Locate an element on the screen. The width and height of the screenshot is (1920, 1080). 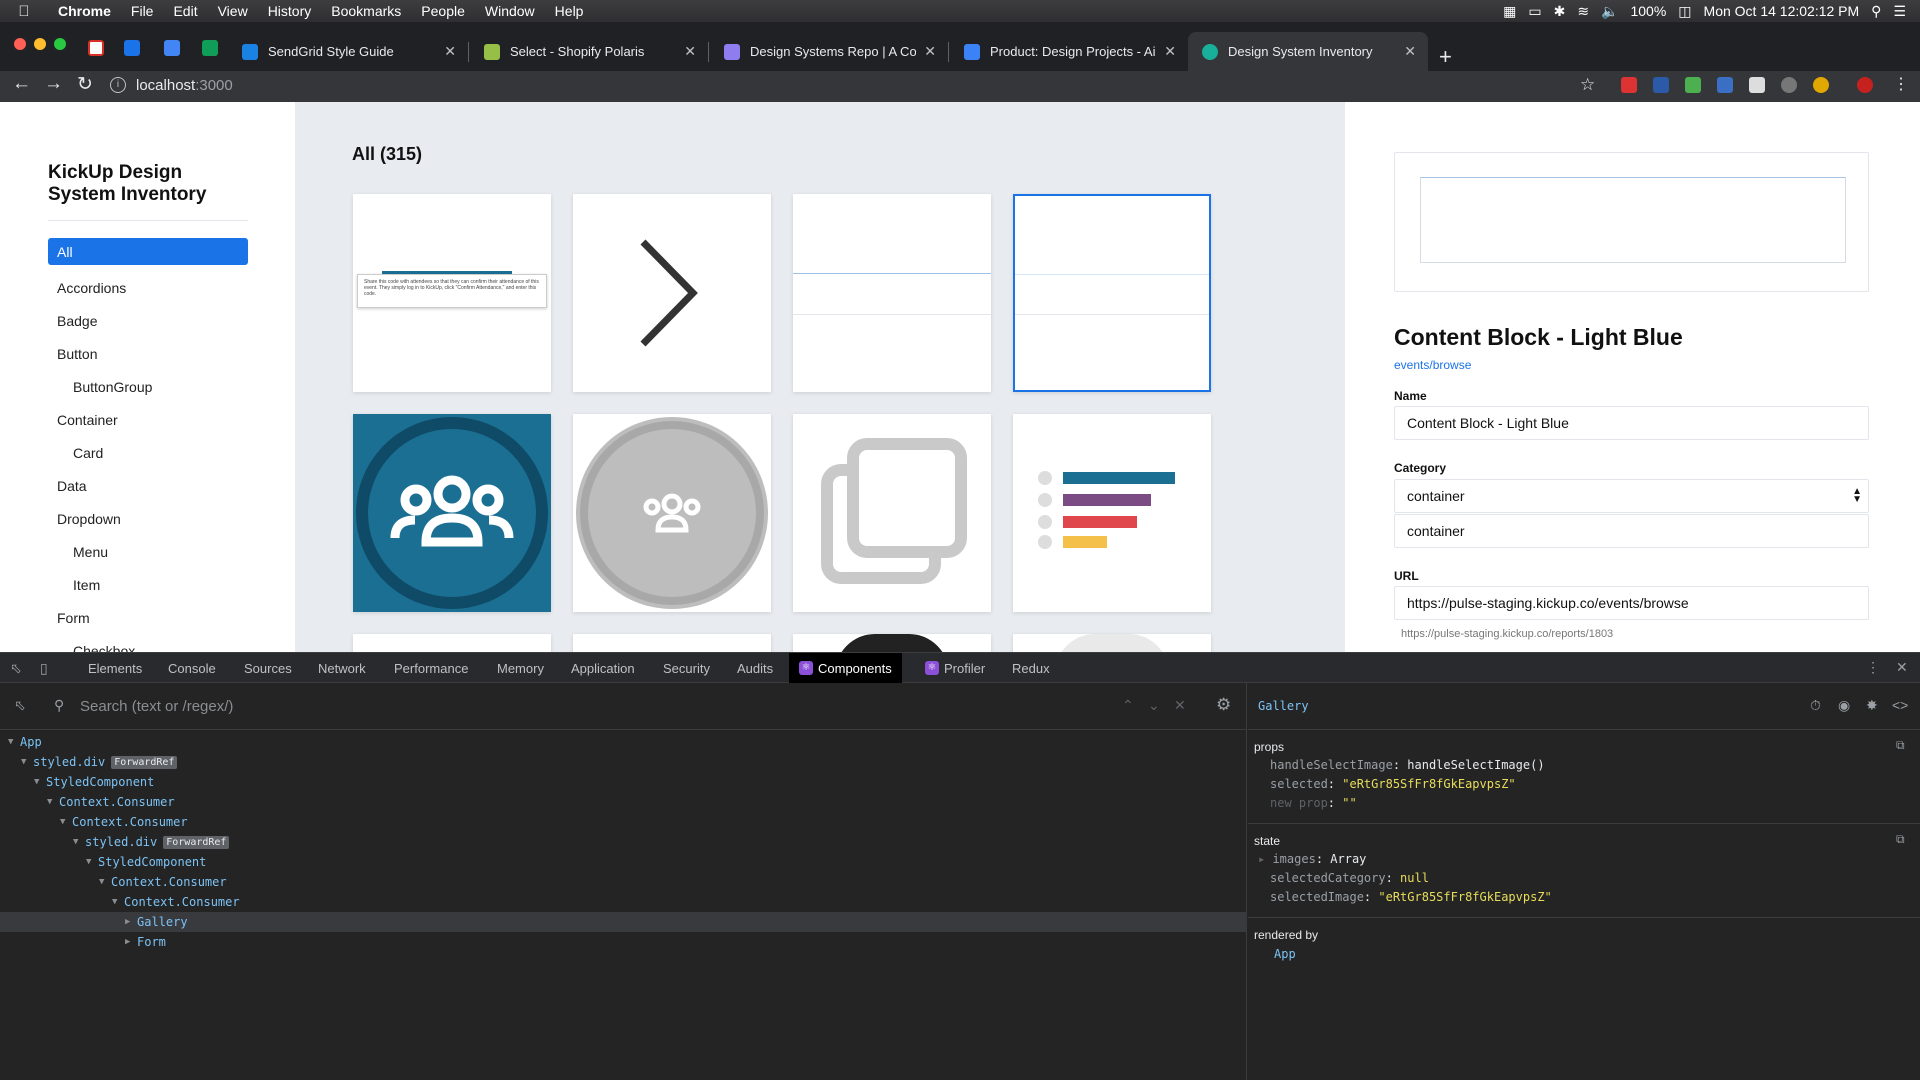
tree-node-selected: ▶ Gallery is located at coordinates (623, 922).